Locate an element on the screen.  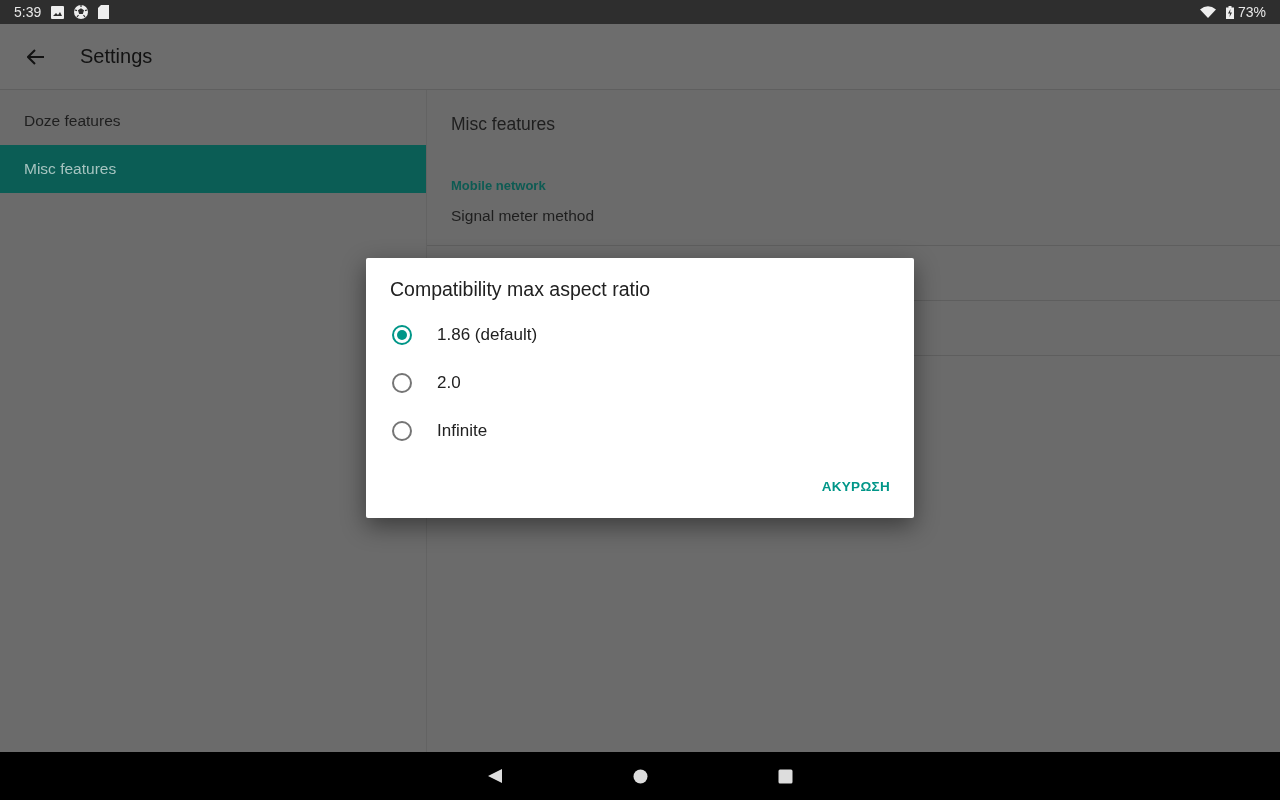
back-arrow-icon is located at coordinates (36, 56).